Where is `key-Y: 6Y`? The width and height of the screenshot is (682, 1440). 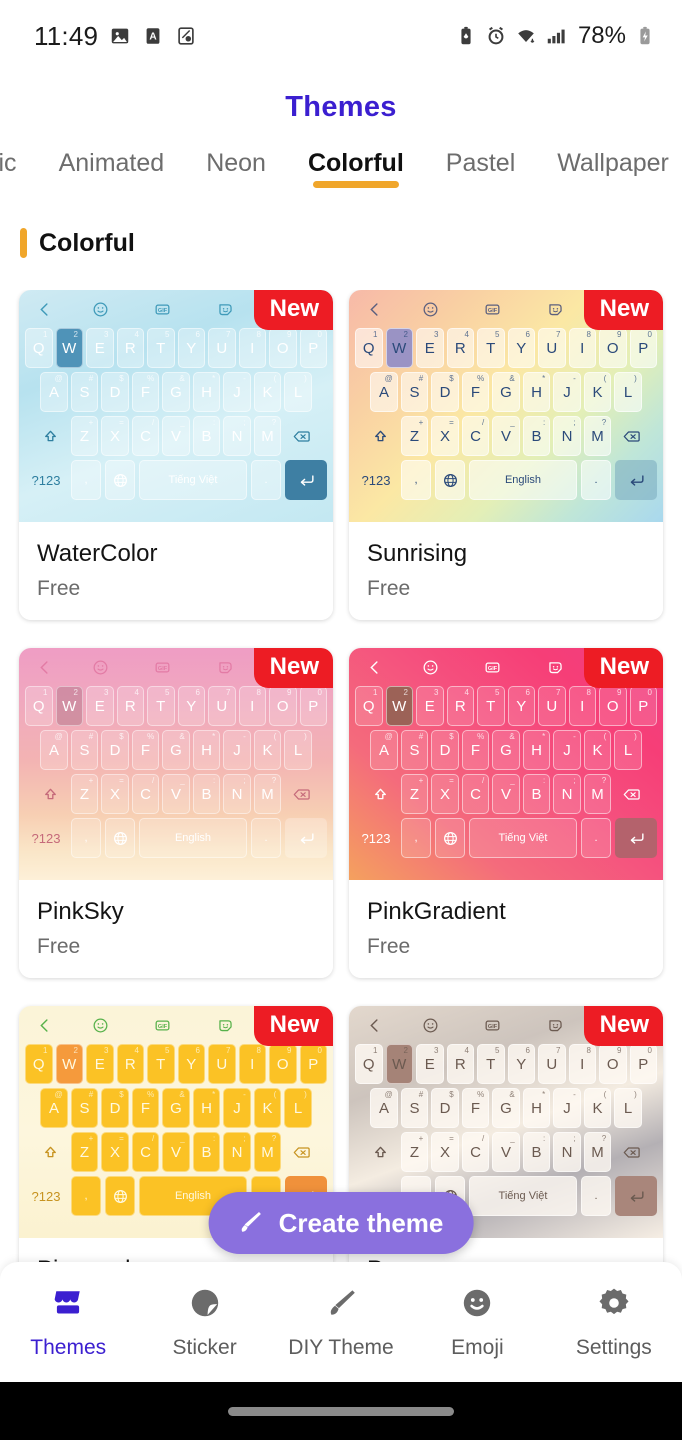 key-Y: 6Y is located at coordinates (521, 1064).